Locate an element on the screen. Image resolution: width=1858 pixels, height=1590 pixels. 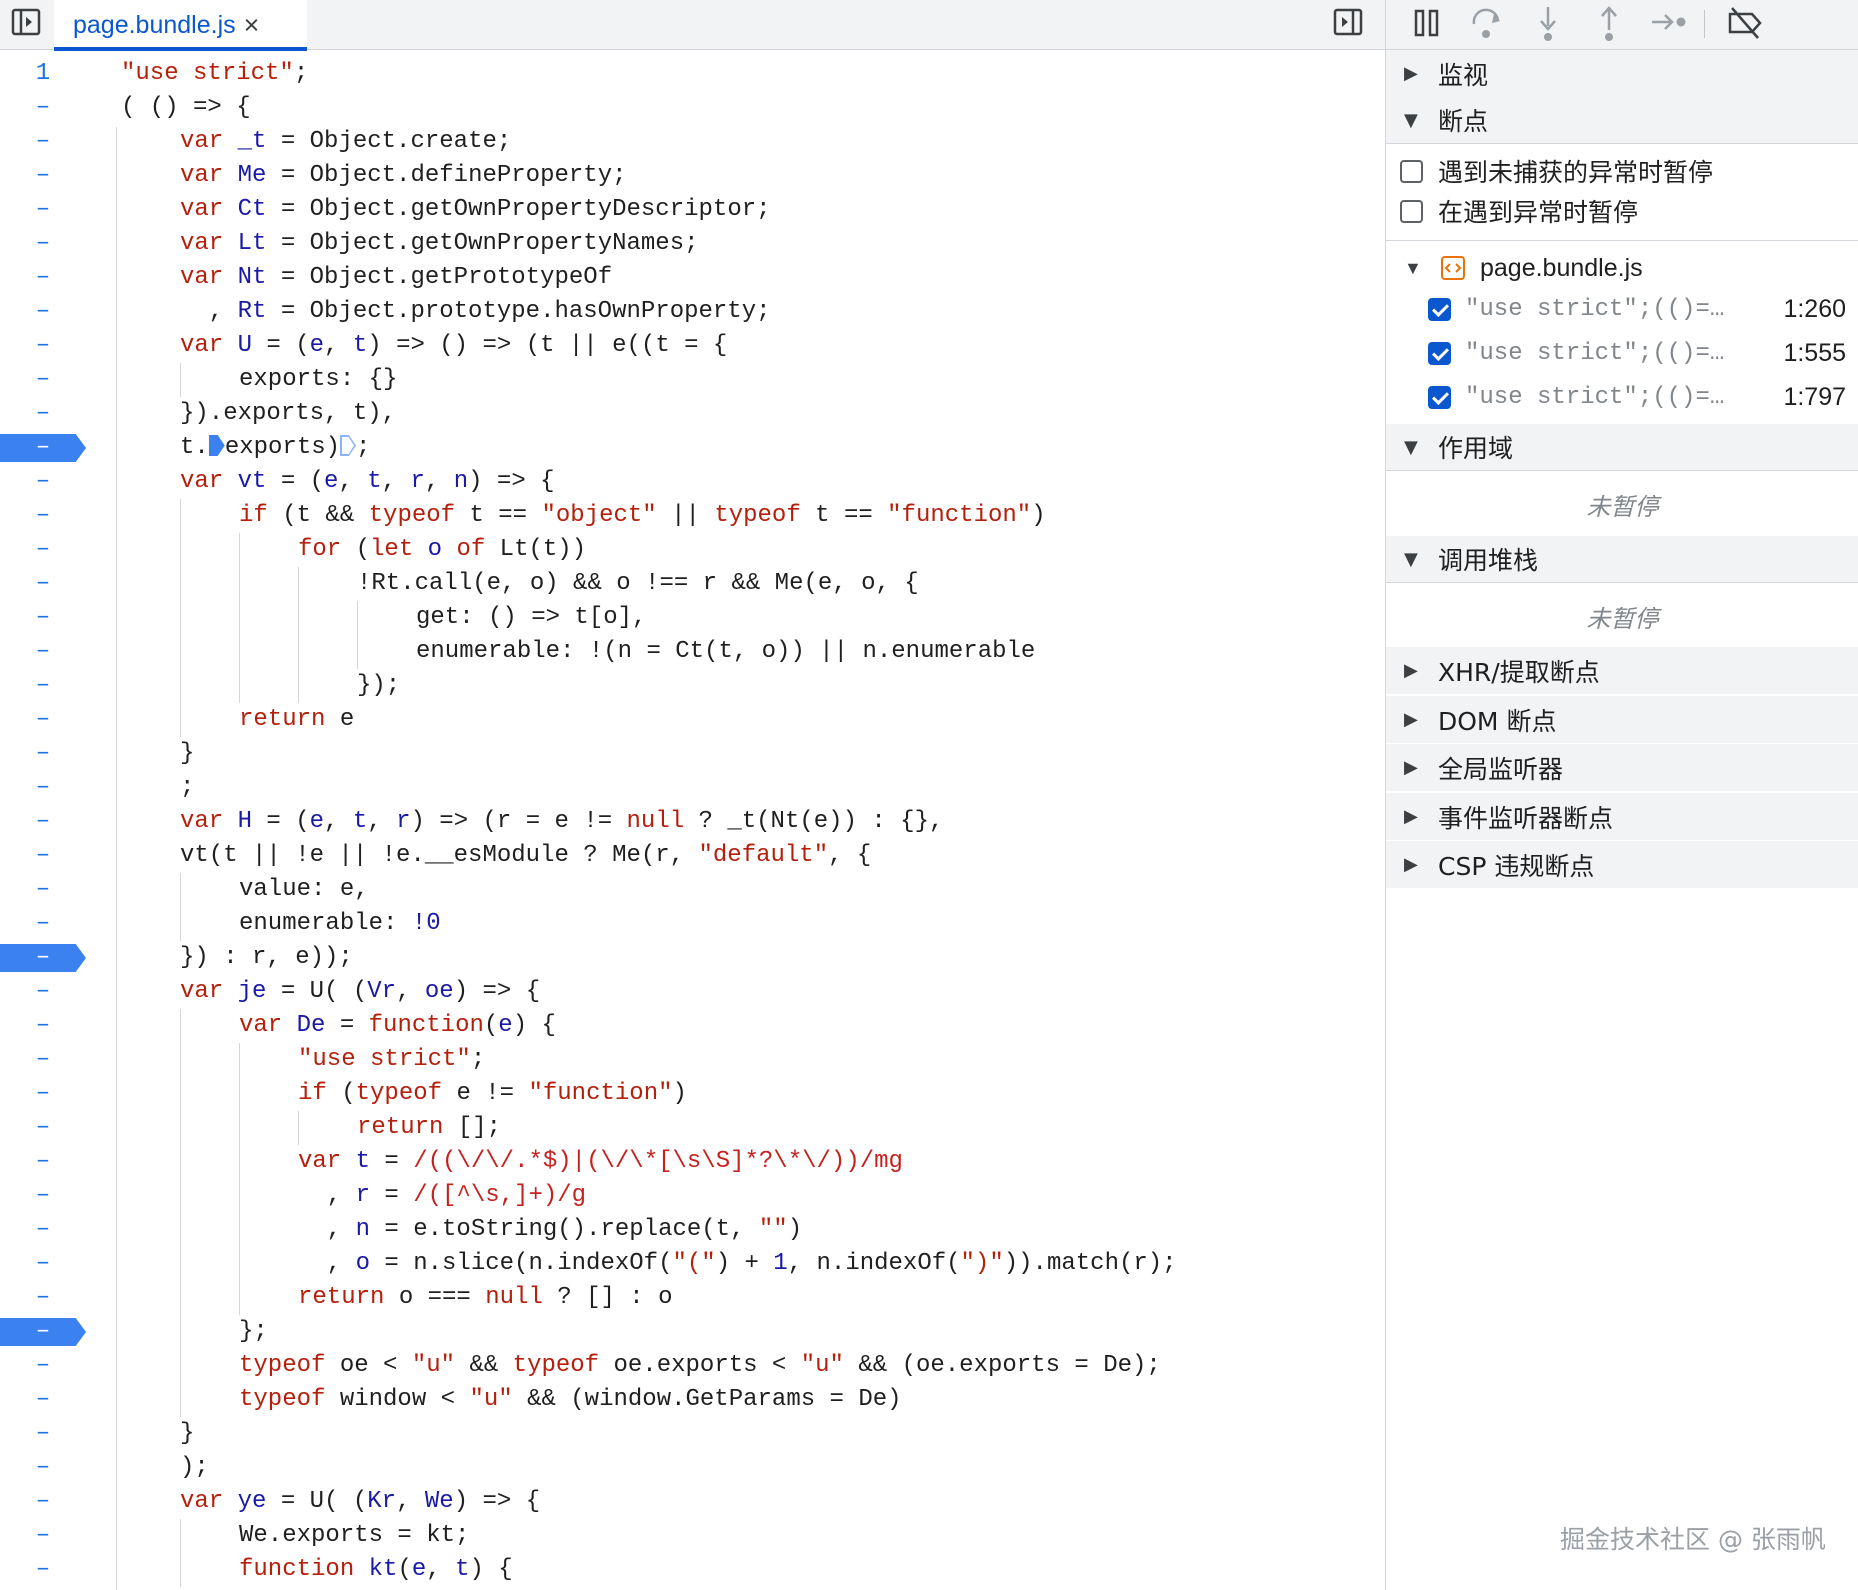
breakpoint-entry: "use strict";(()=… 1:260 is located at coordinates (1637, 309).